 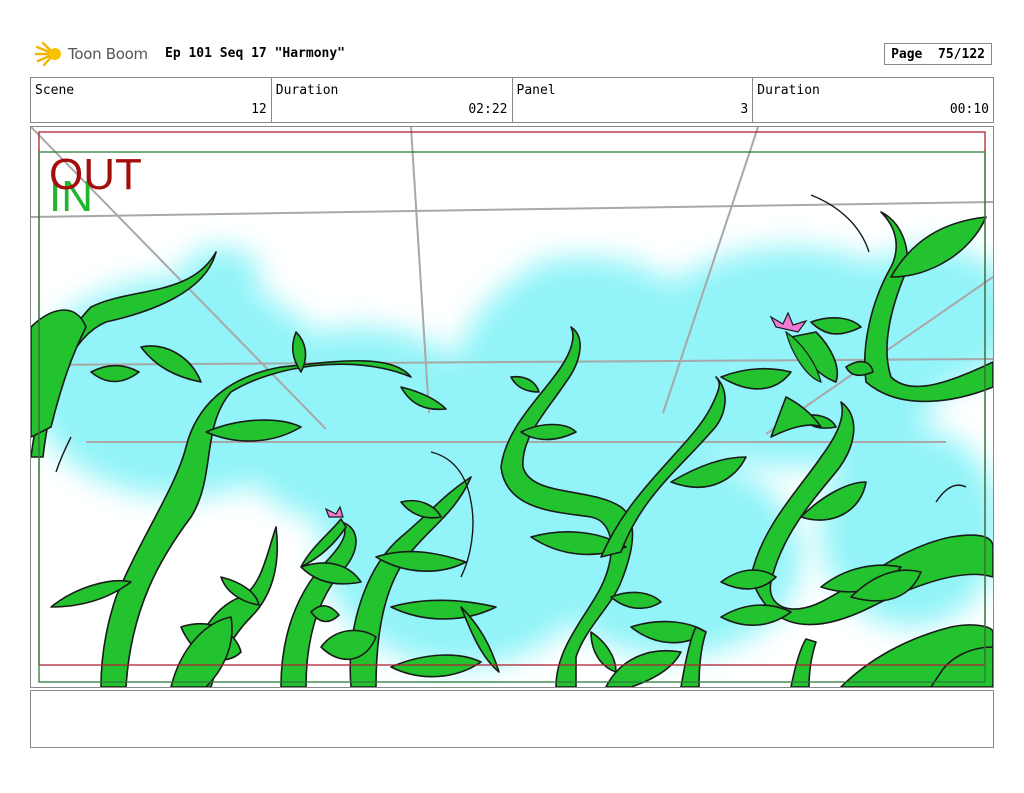 I want to click on panel-notes-box, so click(x=512, y=719).